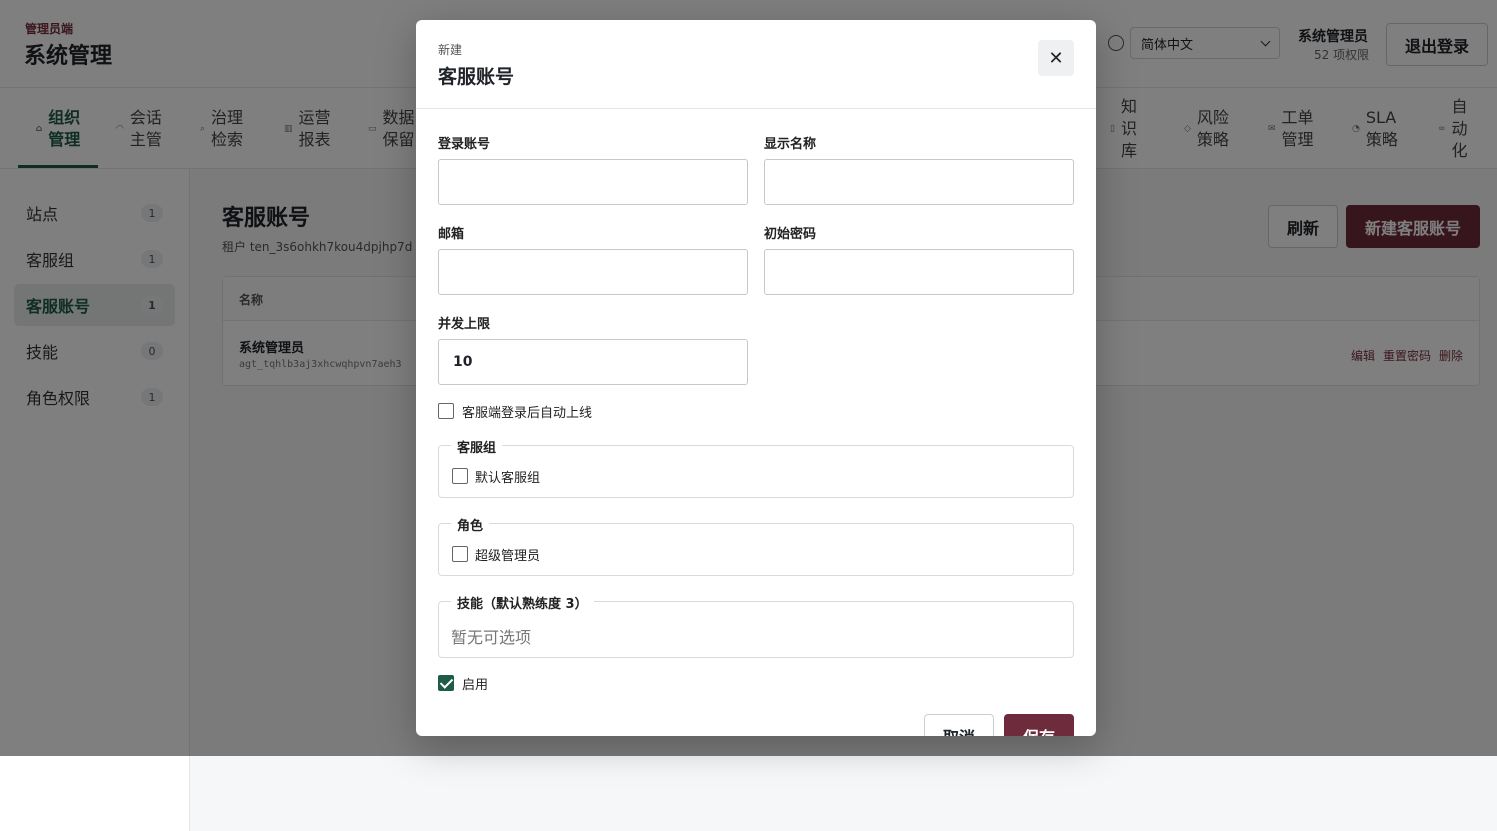 The width and height of the screenshot is (1497, 831). What do you see at coordinates (477, 446) in the screenshot?
I see `groups-legend: 客服组` at bounding box center [477, 446].